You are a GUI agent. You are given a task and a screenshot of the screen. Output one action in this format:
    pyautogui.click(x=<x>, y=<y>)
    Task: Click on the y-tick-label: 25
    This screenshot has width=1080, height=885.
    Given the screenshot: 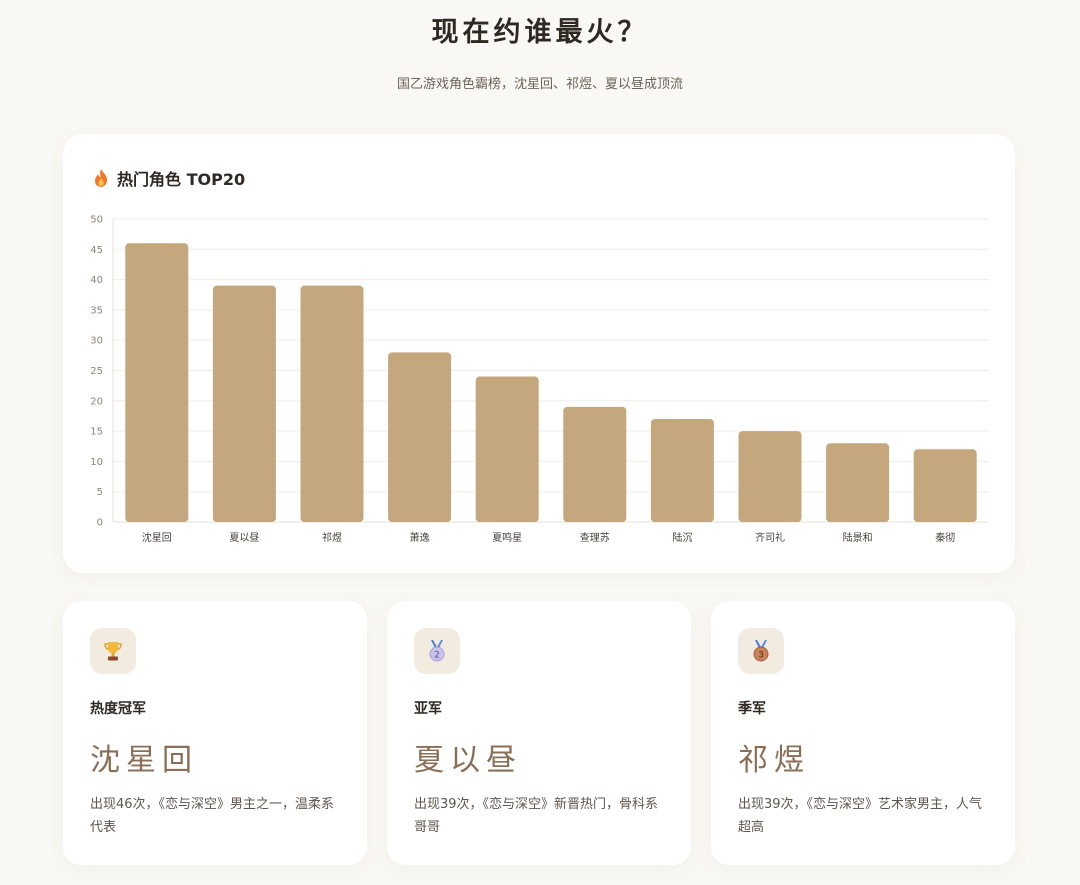 What is the action you would take?
    pyautogui.click(x=96, y=371)
    